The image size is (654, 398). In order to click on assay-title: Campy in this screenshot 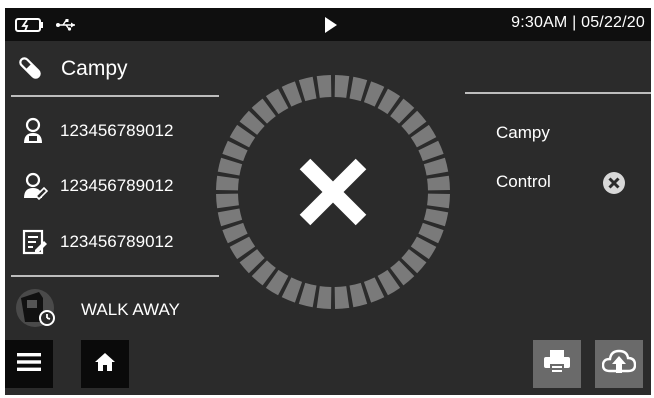, I will do `click(94, 68)`.